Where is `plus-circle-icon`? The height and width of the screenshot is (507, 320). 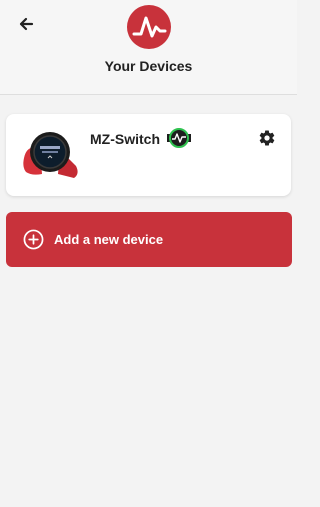
plus-circle-icon is located at coordinates (33, 239).